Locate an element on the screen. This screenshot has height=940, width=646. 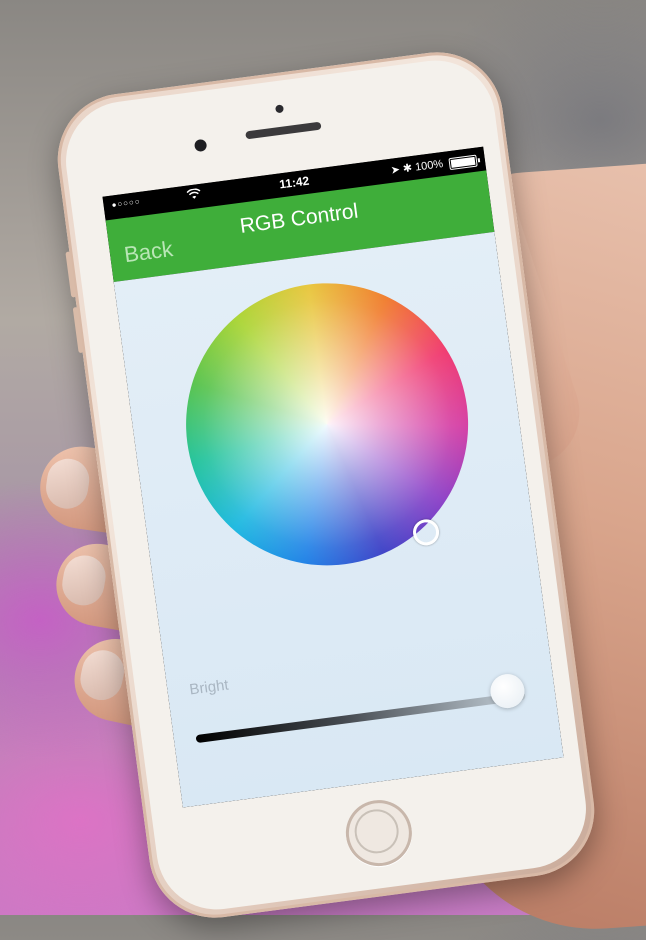
color-wheel-selector is located at coordinates (426, 532).